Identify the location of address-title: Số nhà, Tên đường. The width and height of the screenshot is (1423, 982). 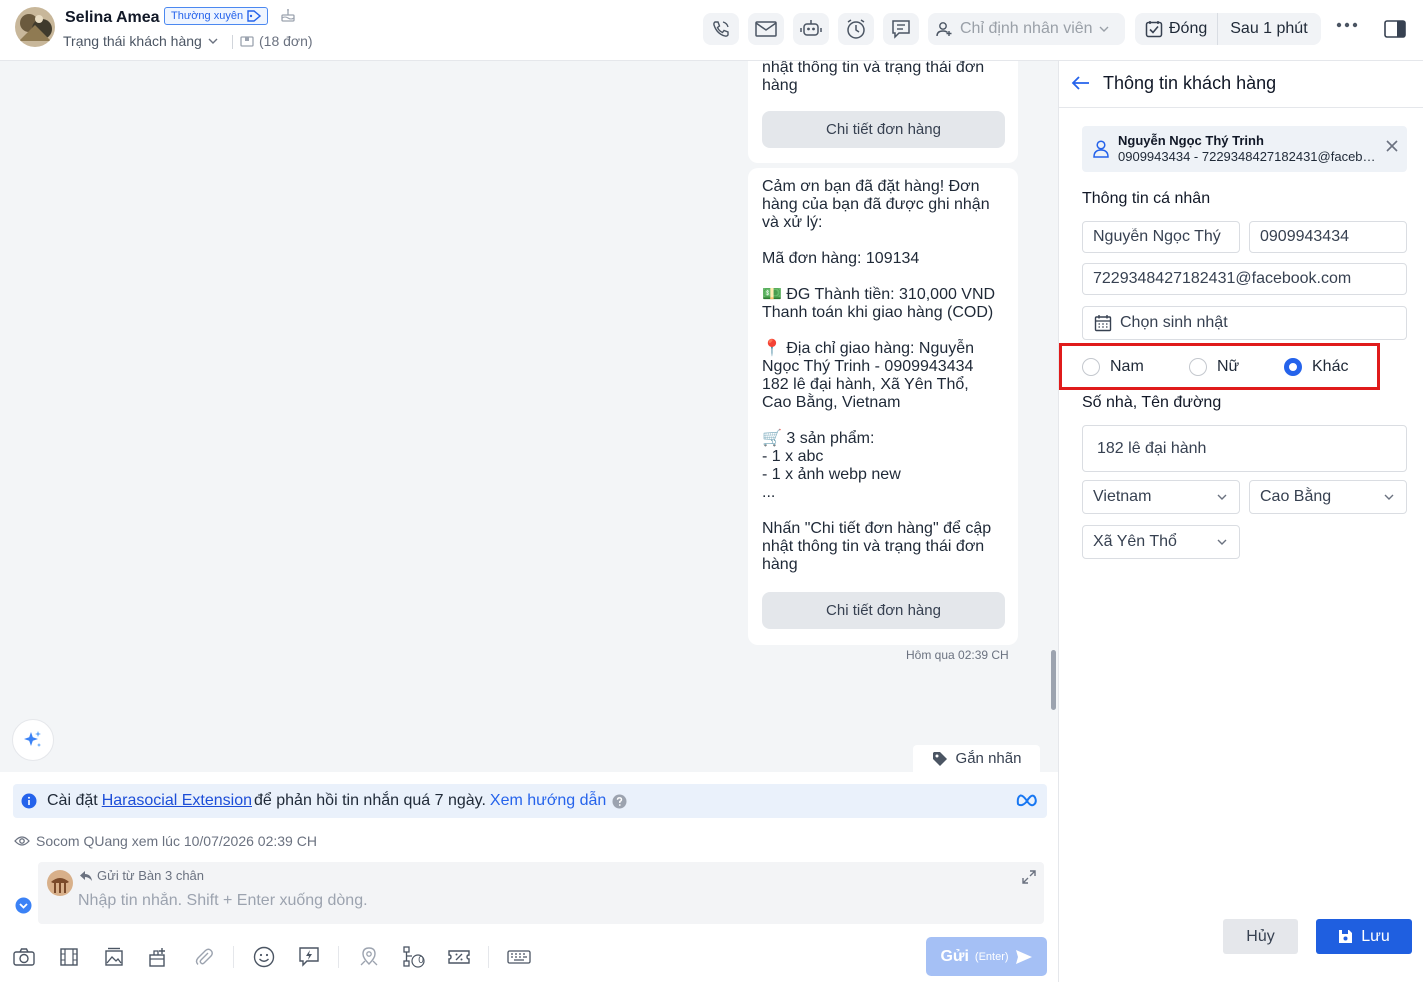
(1152, 402).